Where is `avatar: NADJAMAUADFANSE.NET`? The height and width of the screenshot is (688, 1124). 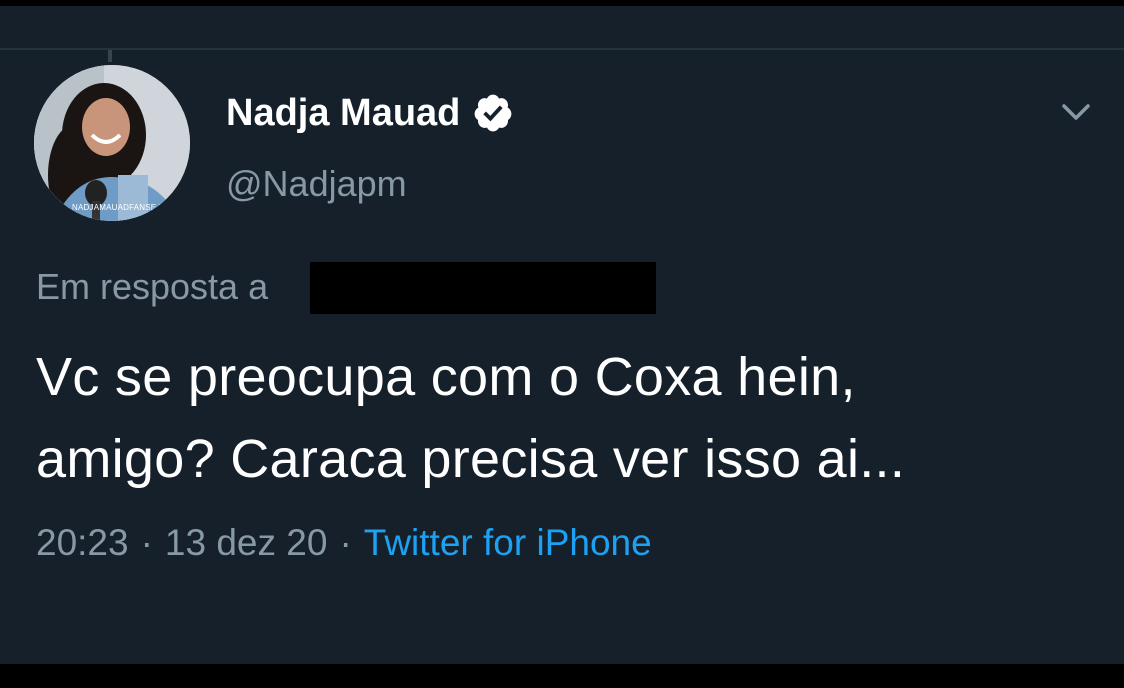
avatar: NADJAMAUADFANSE.NET is located at coordinates (112, 143).